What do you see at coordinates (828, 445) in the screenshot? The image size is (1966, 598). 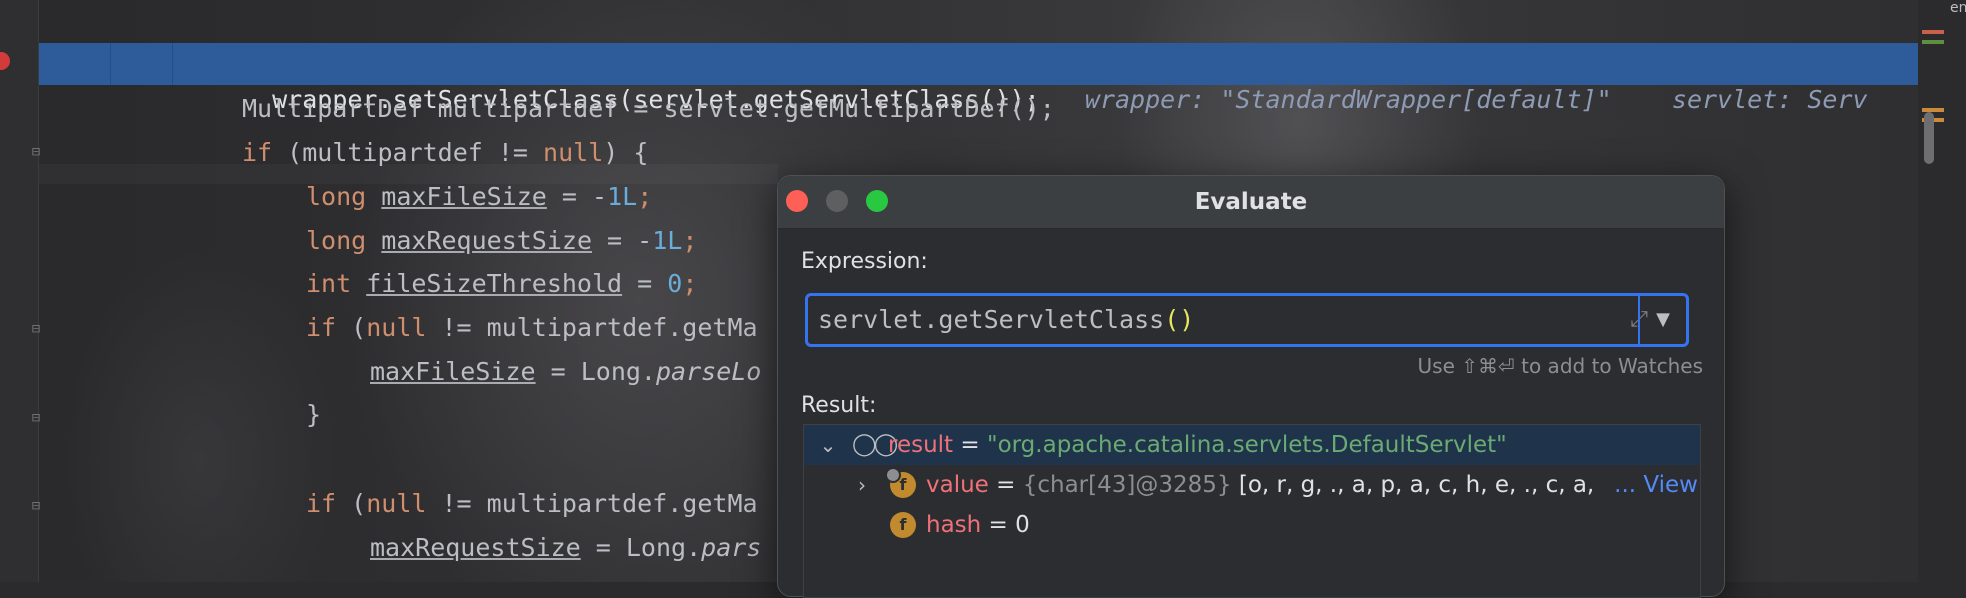 I see `collapse-chevron-icon: ⌄` at bounding box center [828, 445].